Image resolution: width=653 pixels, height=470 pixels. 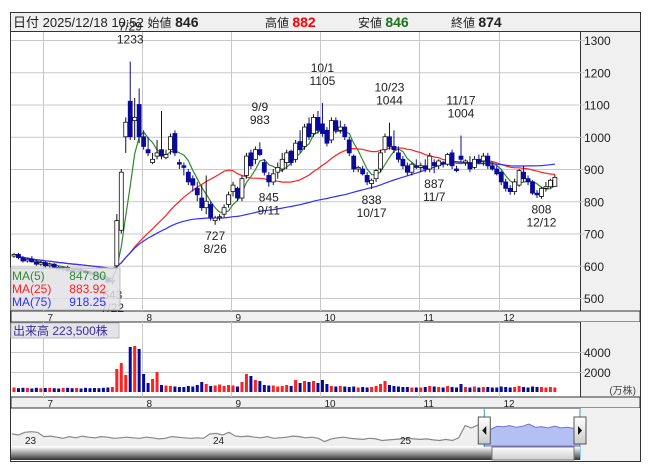 What do you see at coordinates (150, 404) in the screenshot?
I see `volume-month-label: 8` at bounding box center [150, 404].